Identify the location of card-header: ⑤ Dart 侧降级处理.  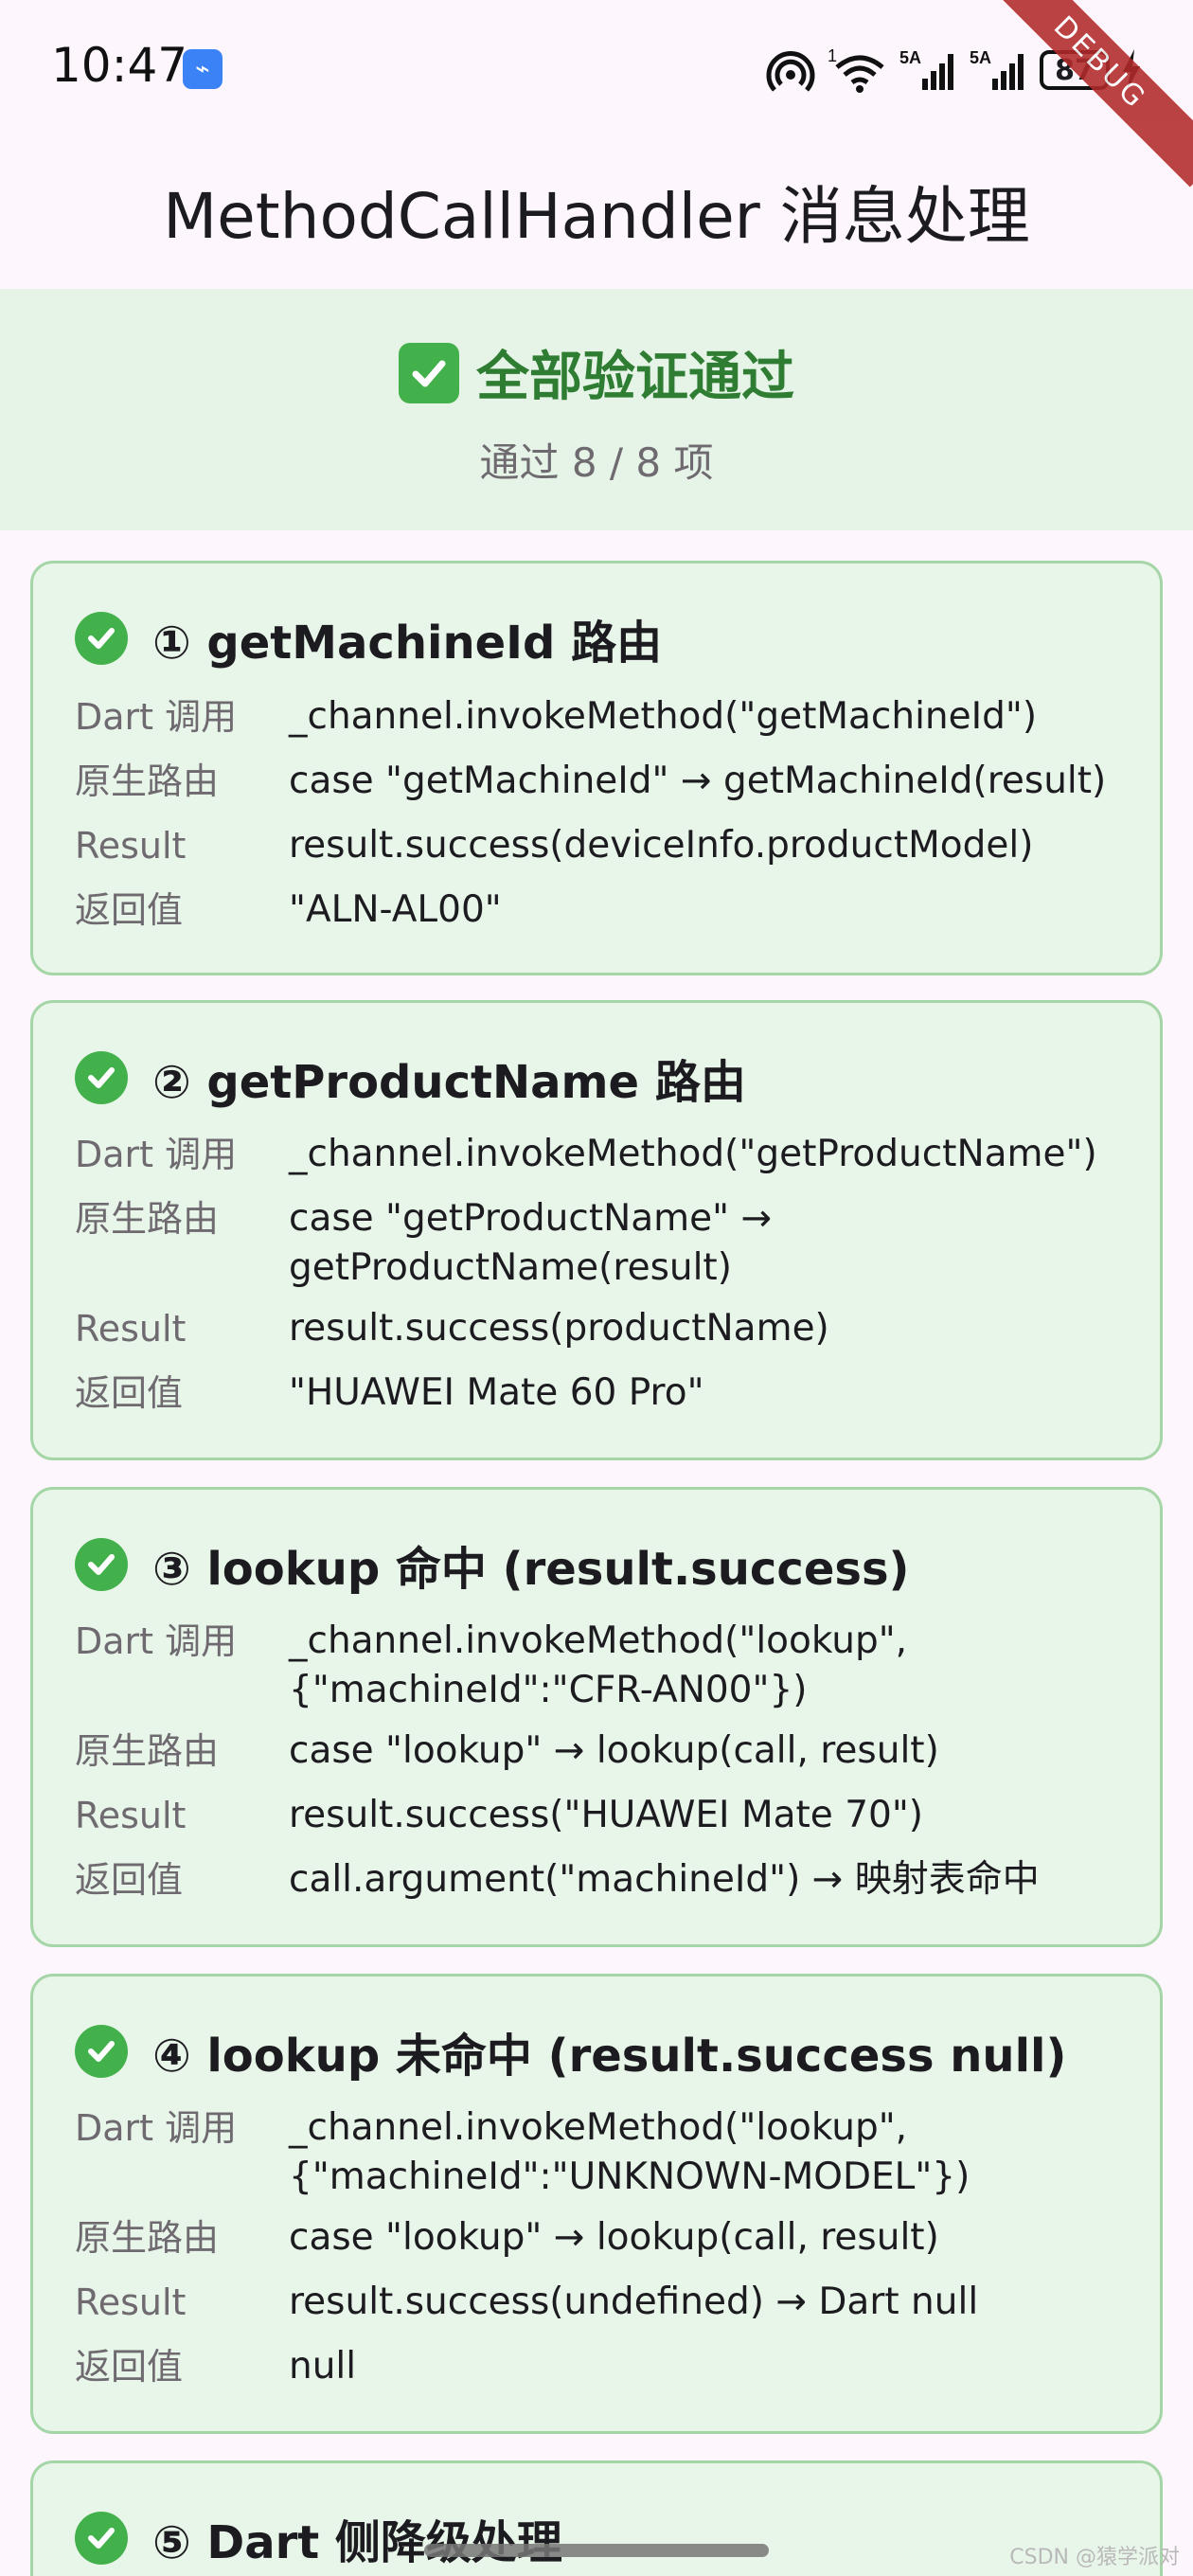
(318, 2538).